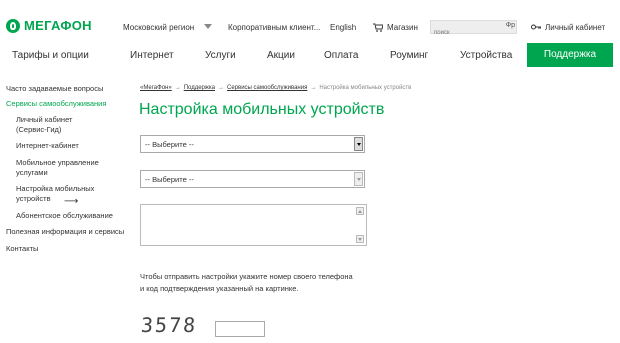  What do you see at coordinates (473, 33) in the screenshot?
I see `search-input` at bounding box center [473, 33].